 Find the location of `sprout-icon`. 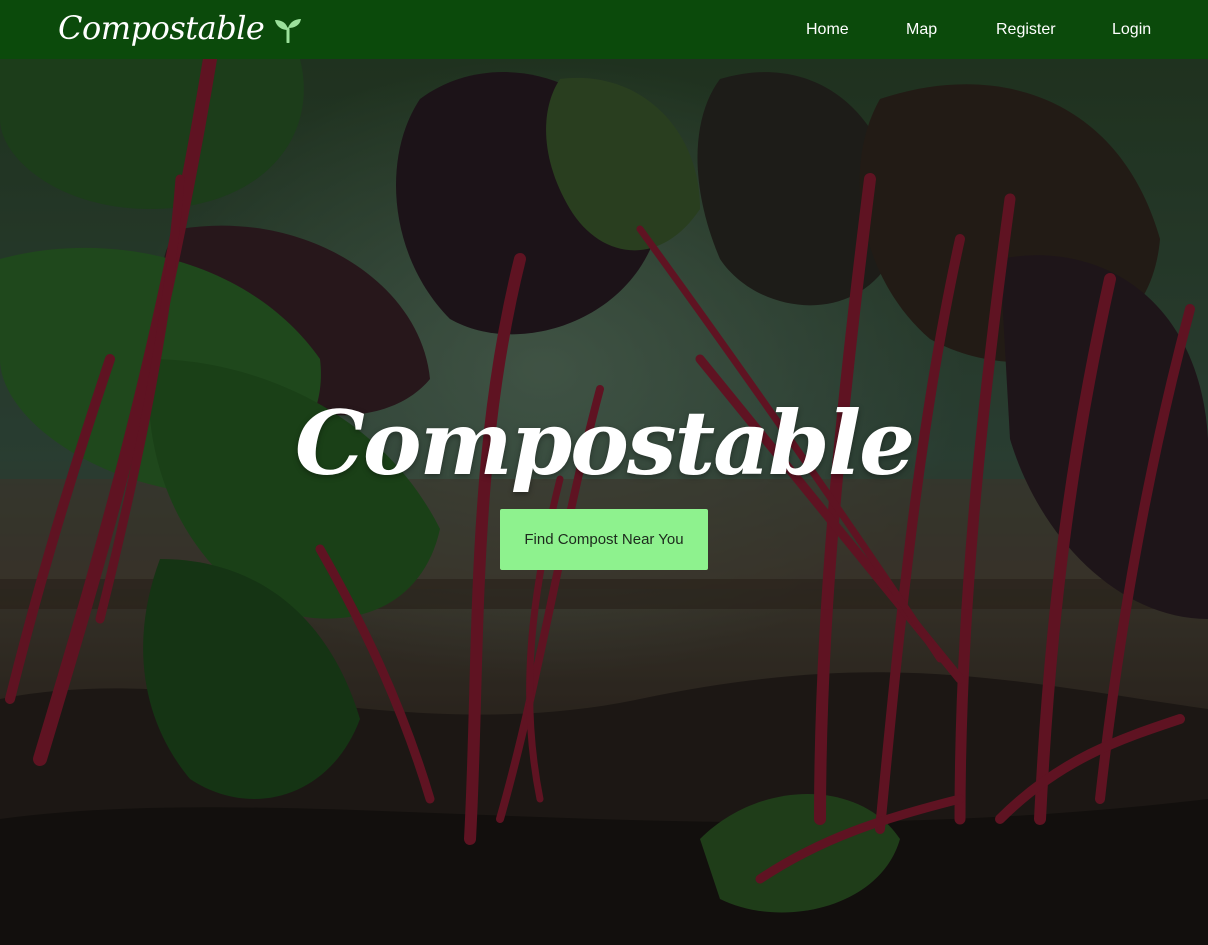

sprout-icon is located at coordinates (288, 31).